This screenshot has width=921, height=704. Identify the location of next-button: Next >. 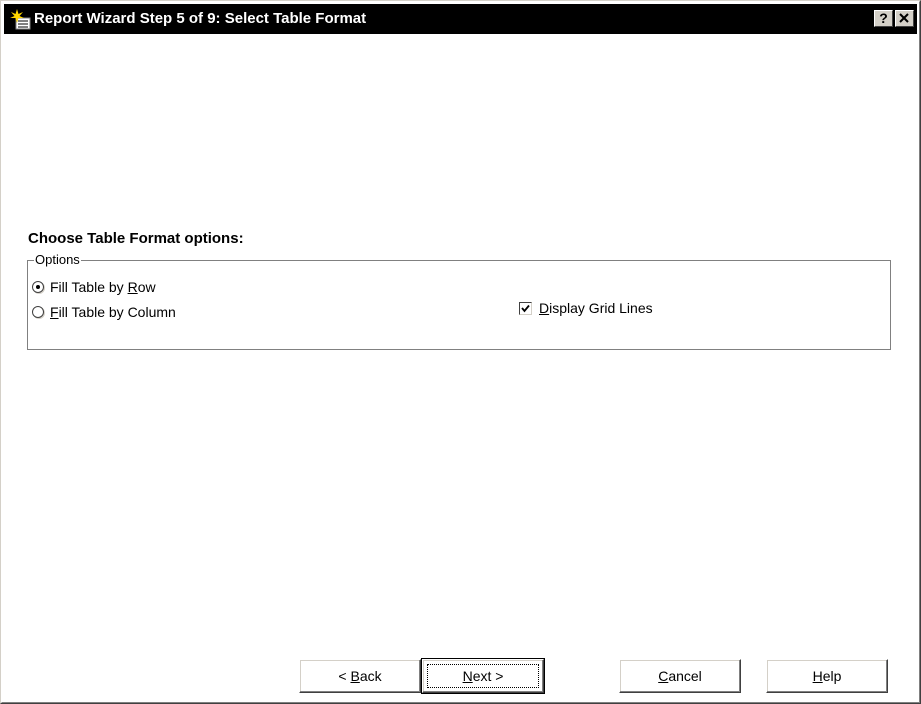
(483, 676).